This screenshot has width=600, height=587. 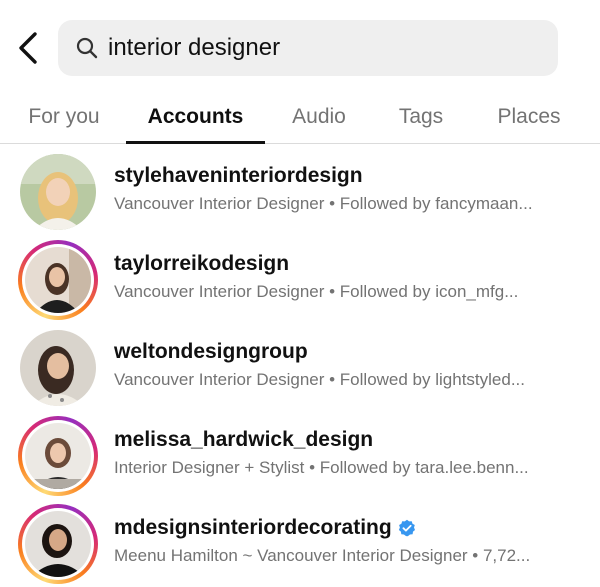 I want to click on tab-audio: Audio, so click(x=319, y=117).